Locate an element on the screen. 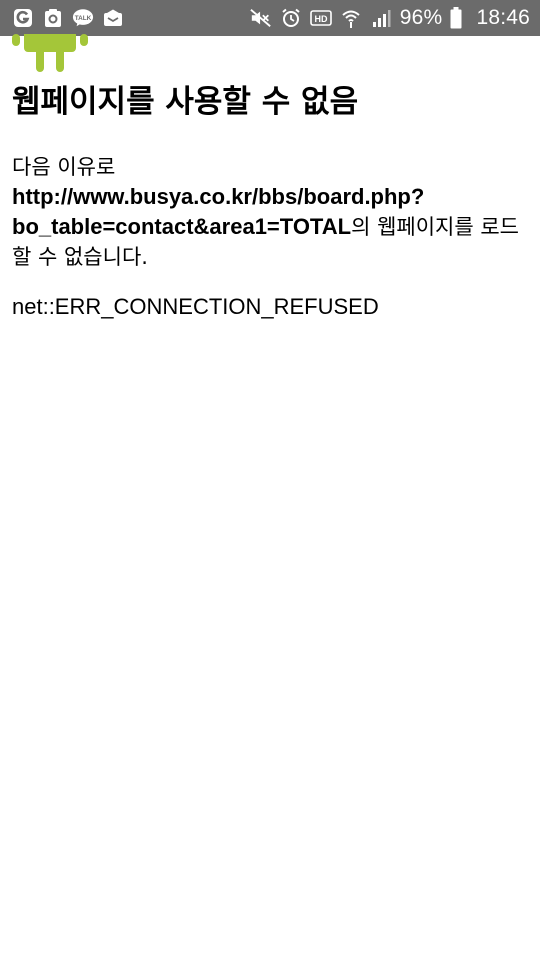 Image resolution: width=540 pixels, height=960 pixels. signal-icon is located at coordinates (381, 18).